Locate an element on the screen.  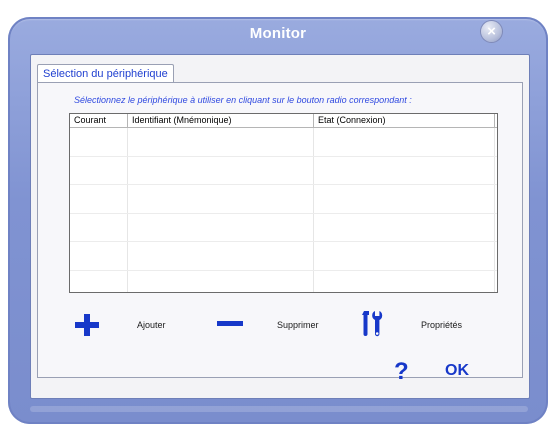
remove-label: Supprimer is located at coordinates (298, 325).